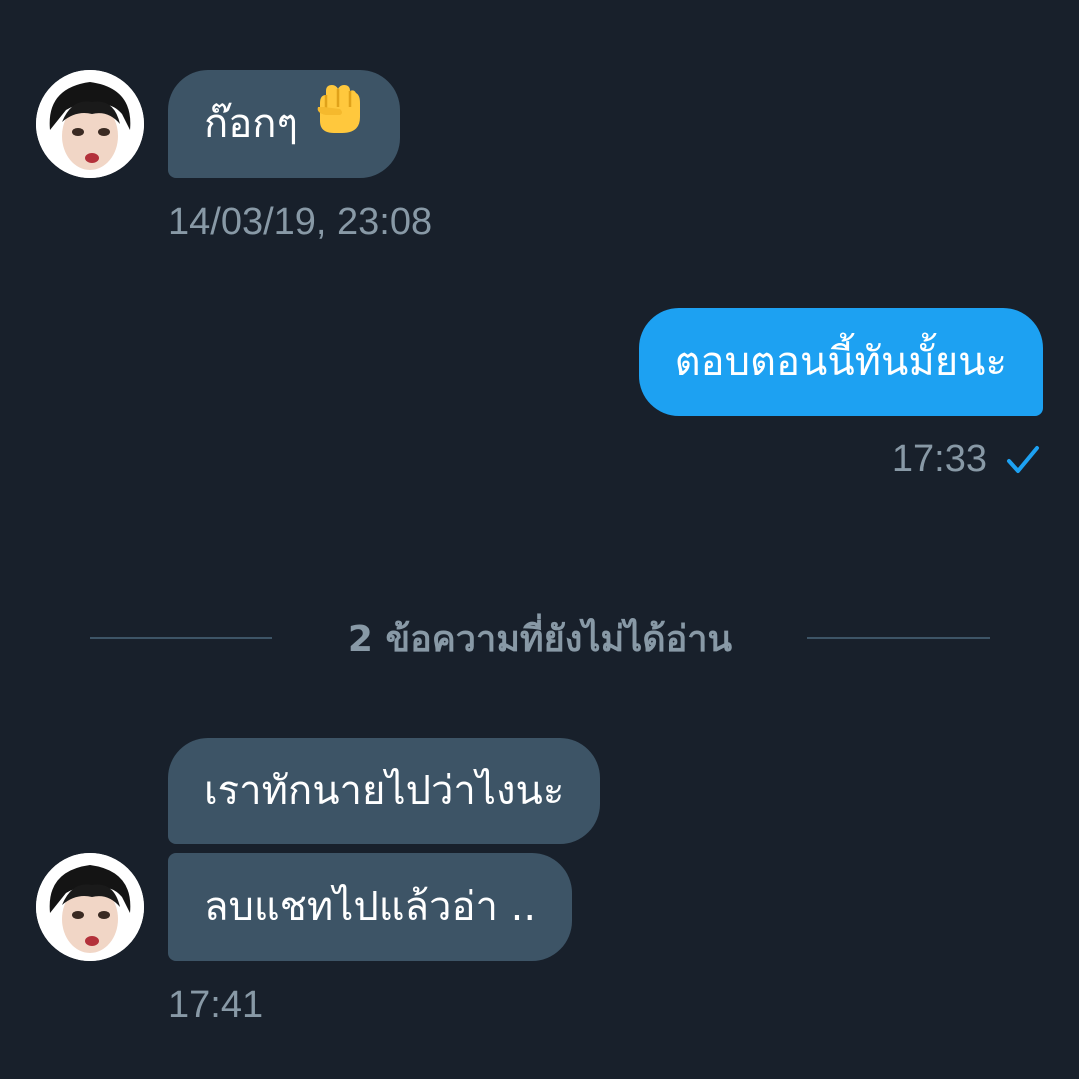 This screenshot has height=1079, width=1079. What do you see at coordinates (1023, 459) in the screenshot?
I see `check-icon` at bounding box center [1023, 459].